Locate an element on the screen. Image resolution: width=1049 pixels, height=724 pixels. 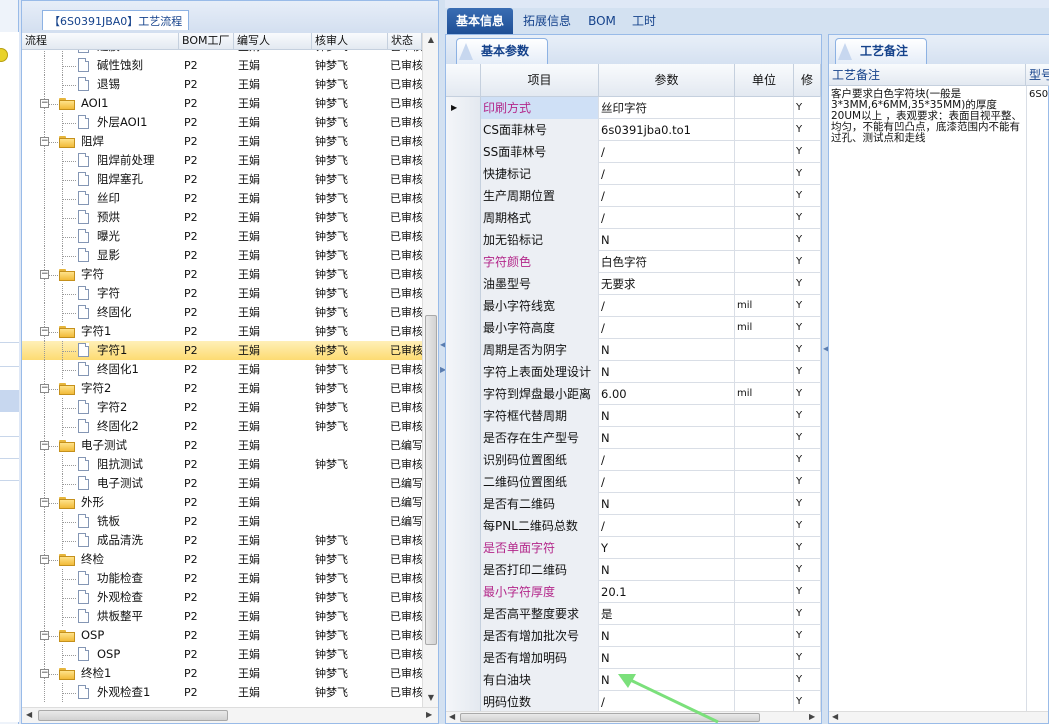
scroll-down-icon: ▼ is located at coordinates (431, 697).